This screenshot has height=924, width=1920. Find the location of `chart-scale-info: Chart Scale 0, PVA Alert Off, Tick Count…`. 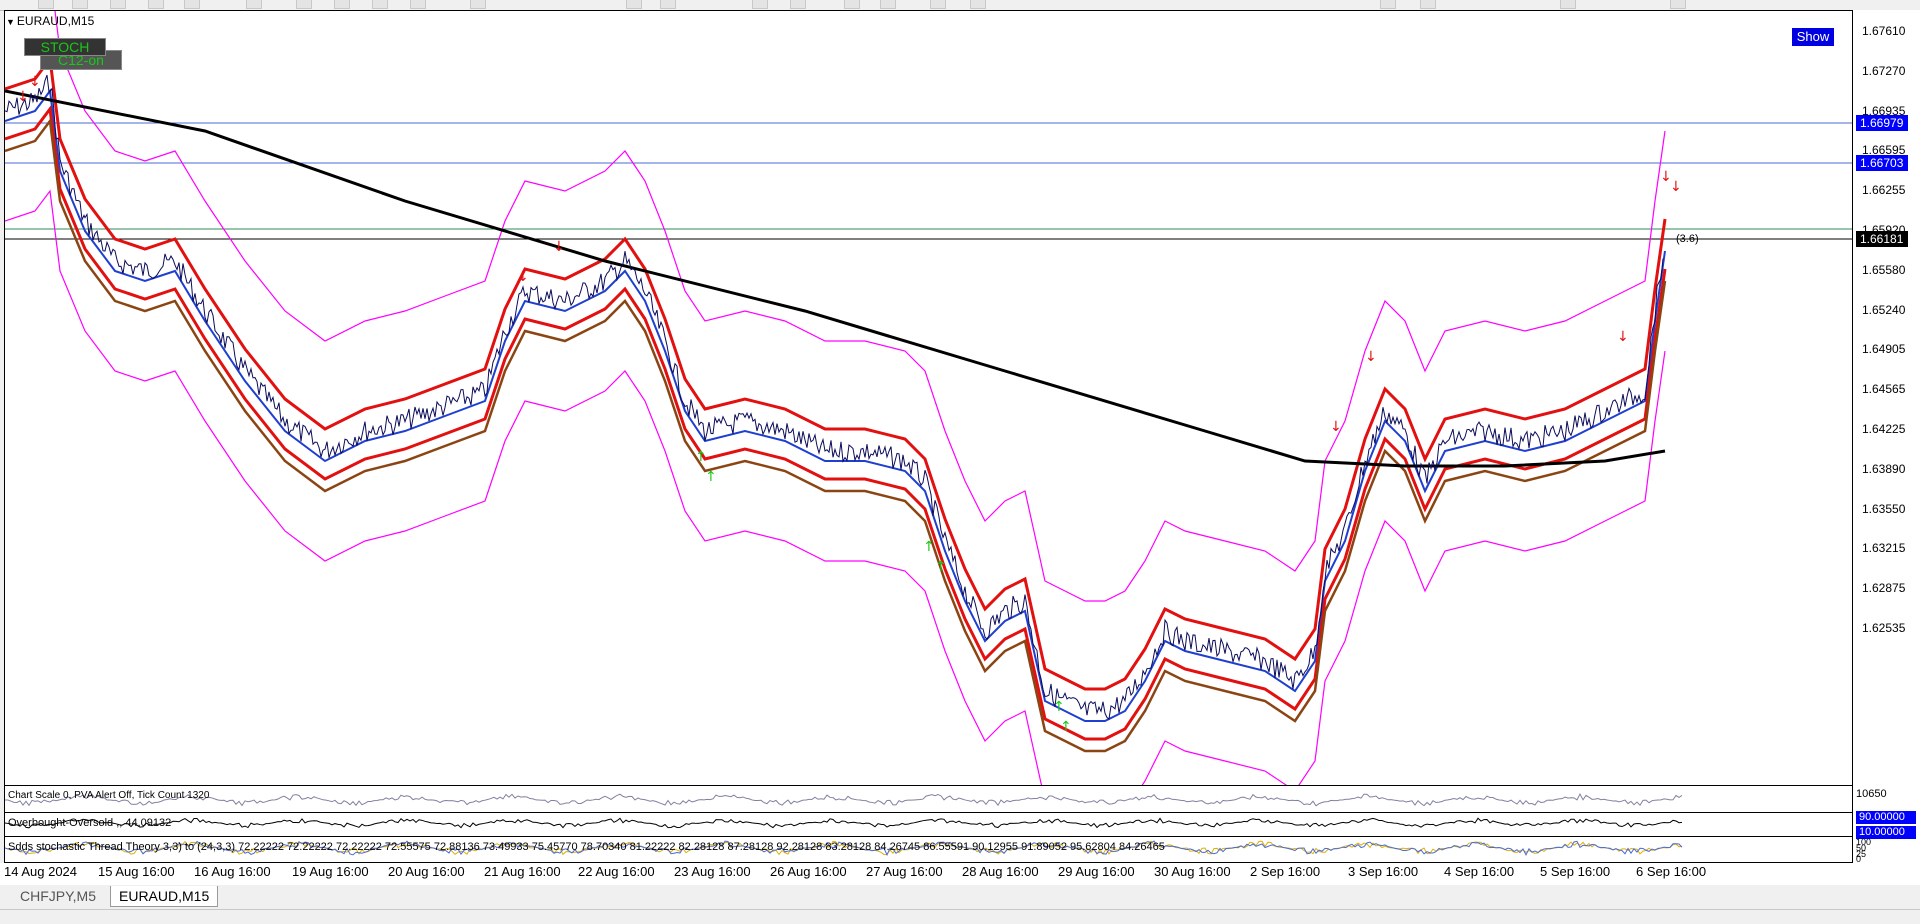

chart-scale-info: Chart Scale 0, PVA Alert Off, Tick Count… is located at coordinates (109, 795).